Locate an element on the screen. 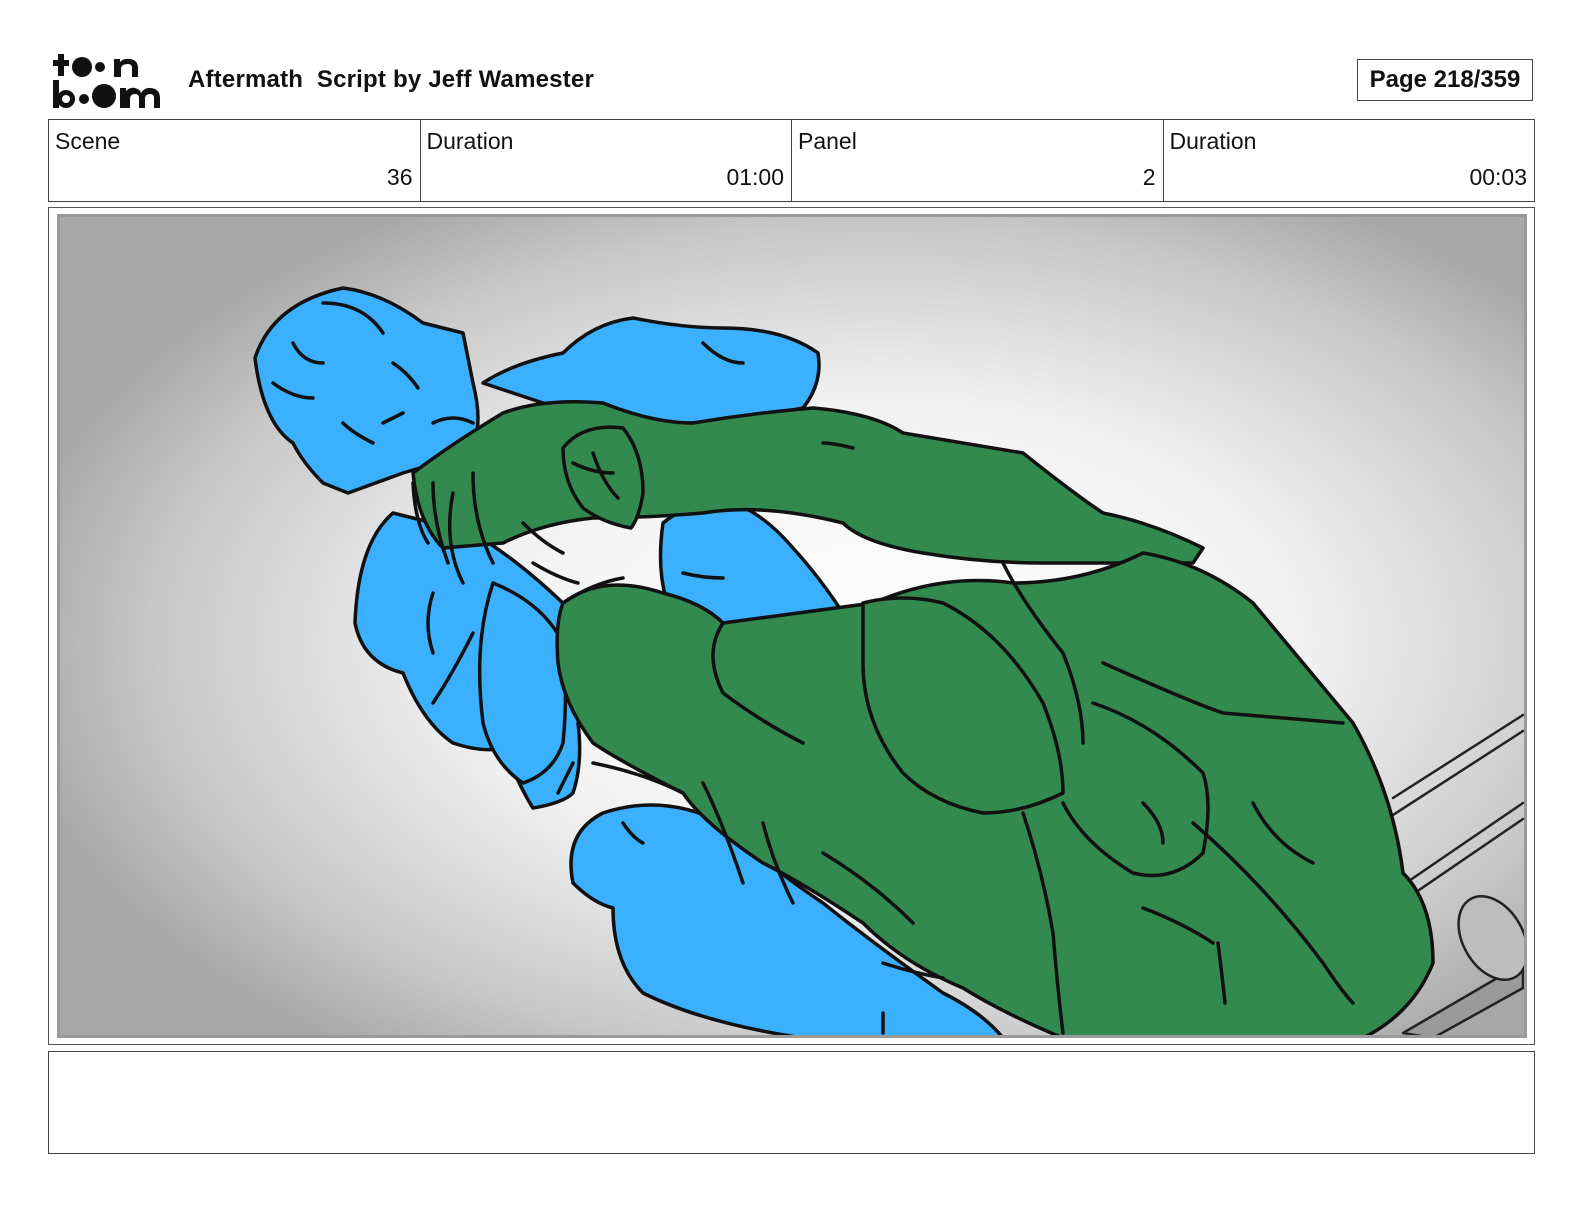 This screenshot has height=1224, width=1584. scene-duration-value: 01:00 is located at coordinates (755, 177).